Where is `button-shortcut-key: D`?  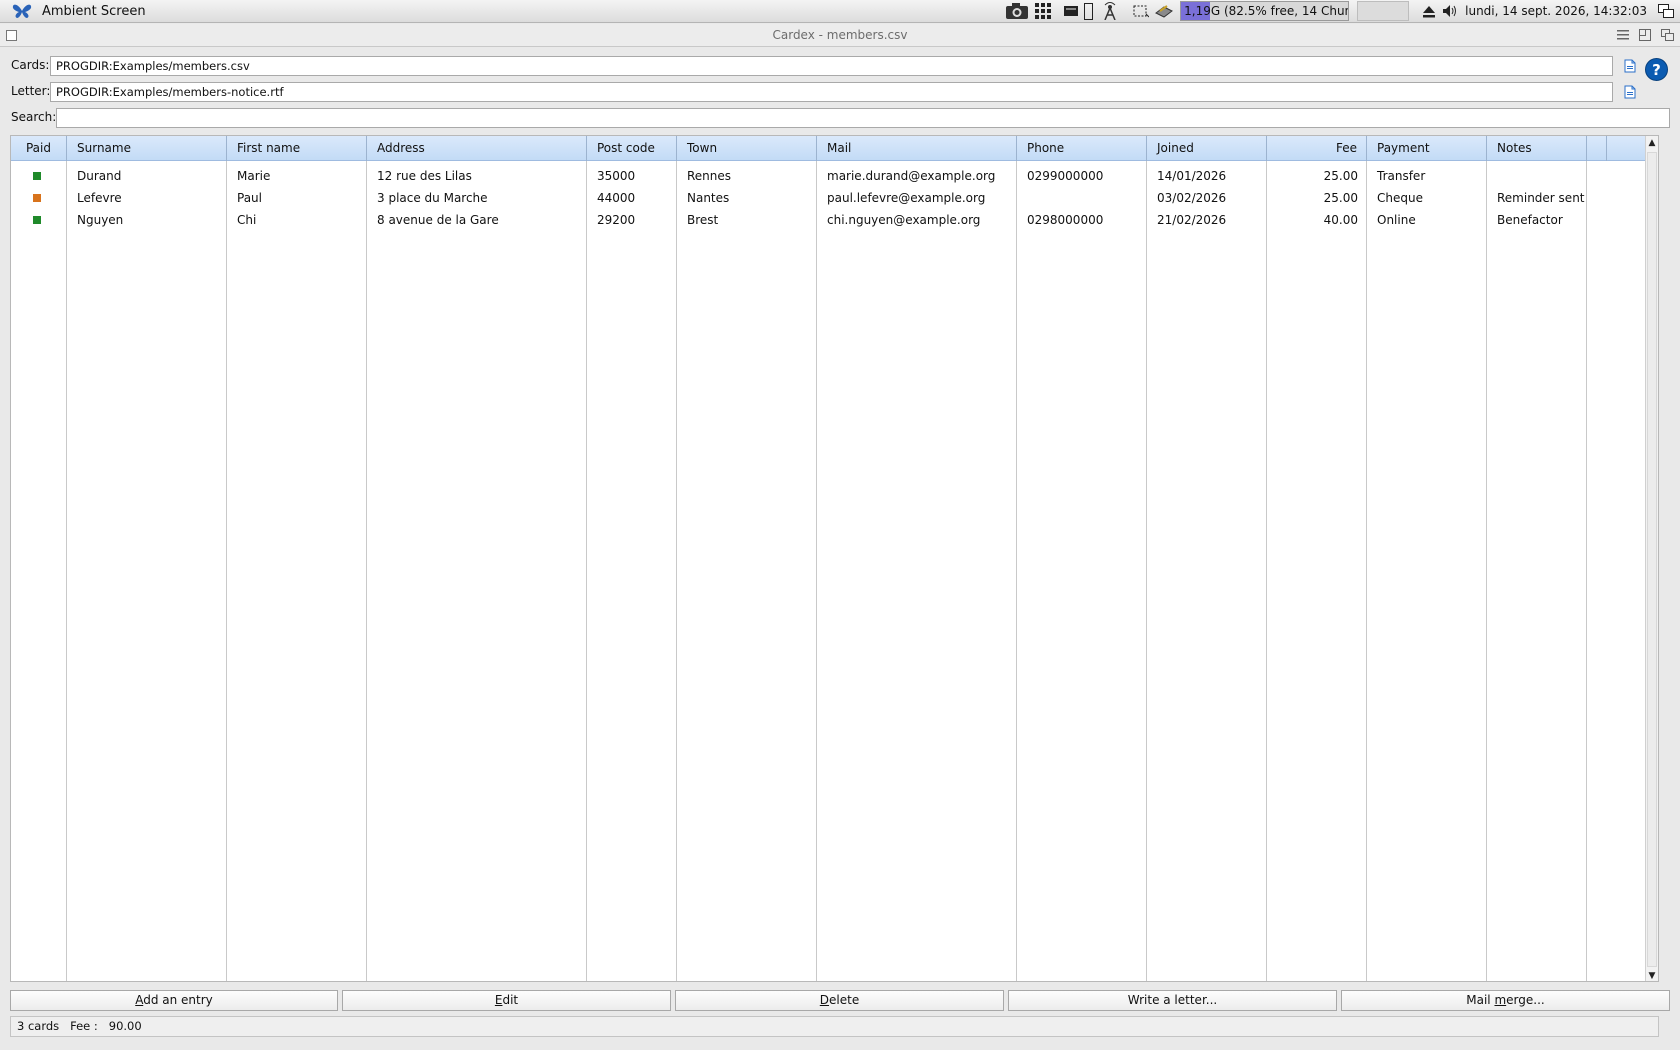 button-shortcut-key: D is located at coordinates (824, 1000).